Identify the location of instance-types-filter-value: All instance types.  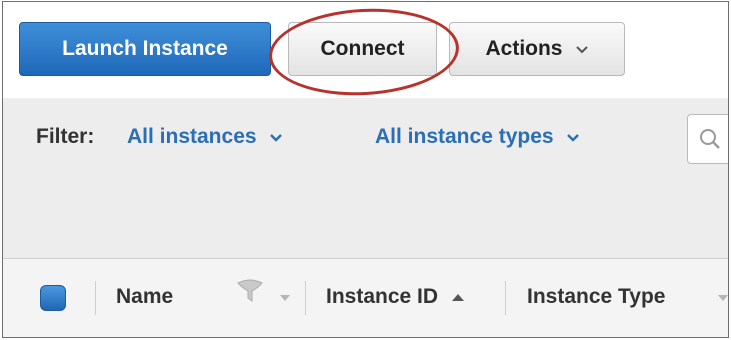
(464, 136).